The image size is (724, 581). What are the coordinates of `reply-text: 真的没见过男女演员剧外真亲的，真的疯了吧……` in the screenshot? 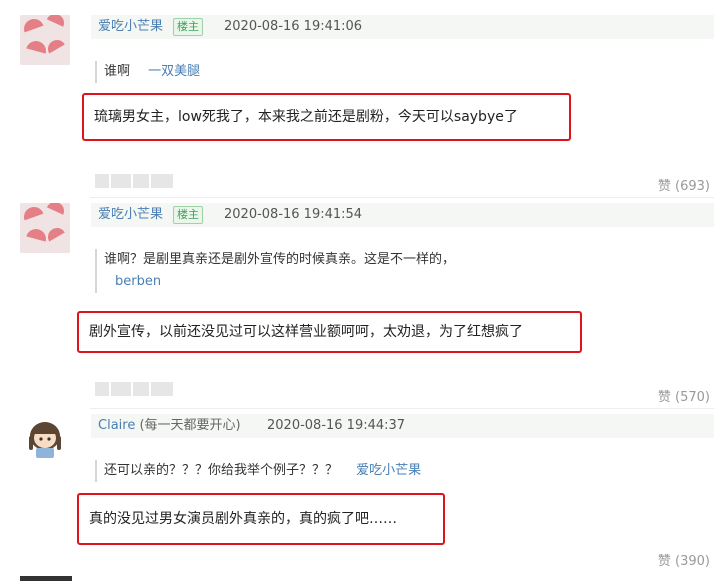 It's located at (243, 519).